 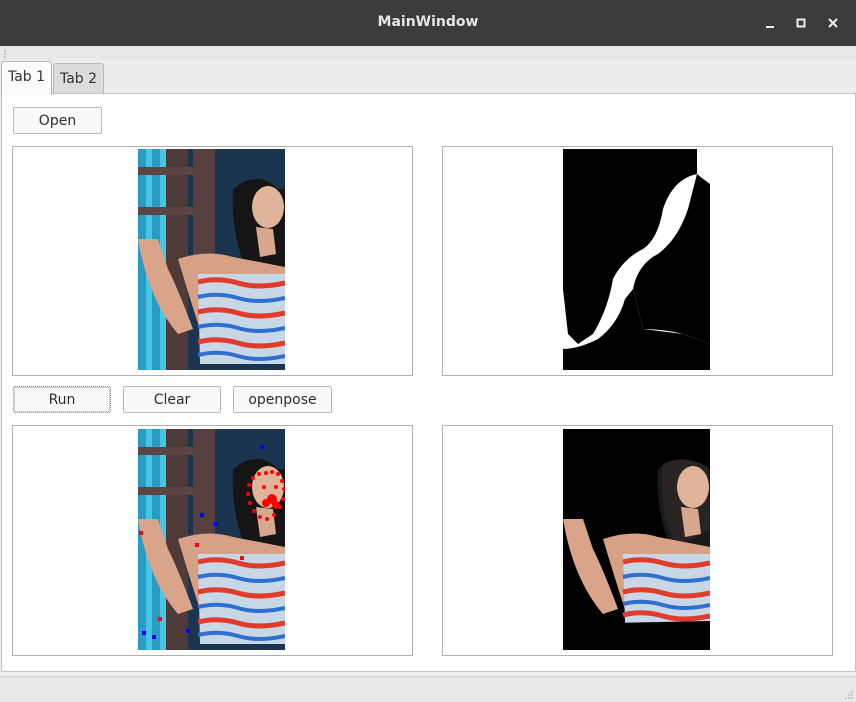 I want to click on status-bar, so click(x=428, y=689).